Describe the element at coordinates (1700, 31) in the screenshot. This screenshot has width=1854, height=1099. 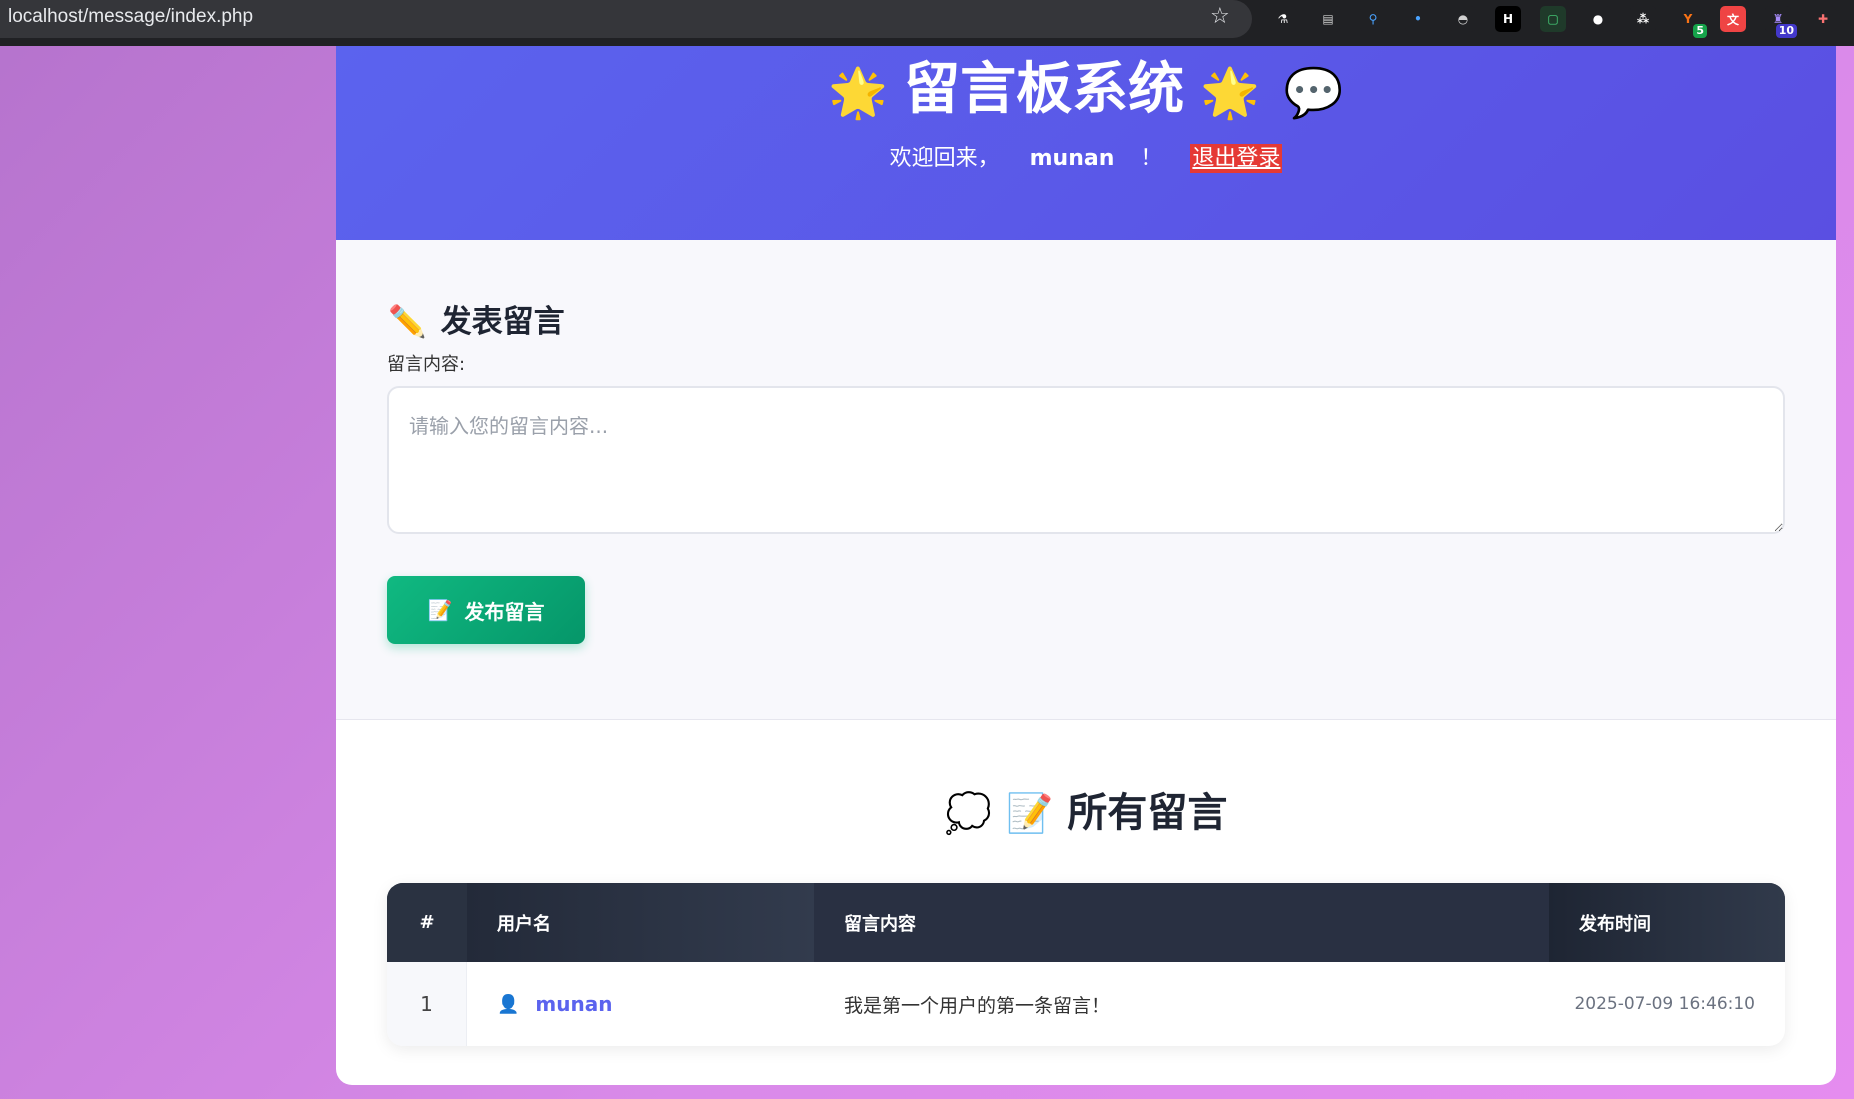
I see `extension-badge: 5` at that location.